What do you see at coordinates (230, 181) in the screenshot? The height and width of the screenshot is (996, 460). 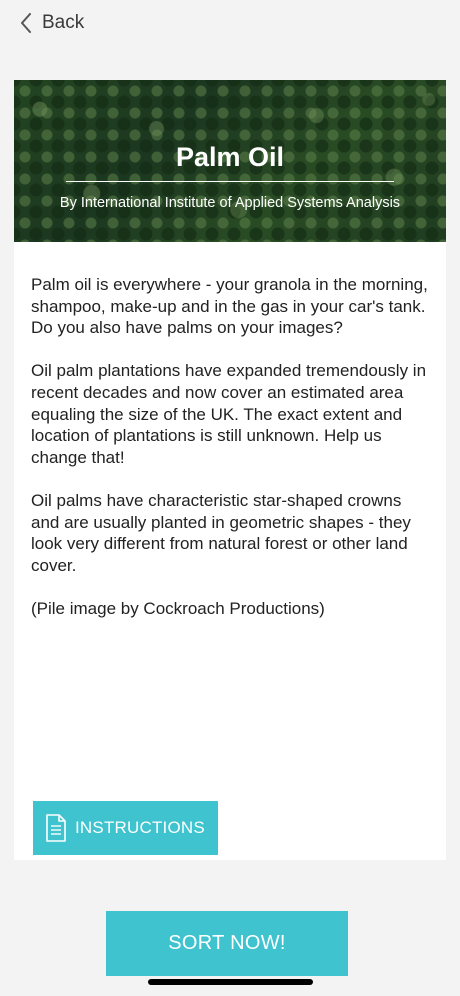 I see `title-divider` at bounding box center [230, 181].